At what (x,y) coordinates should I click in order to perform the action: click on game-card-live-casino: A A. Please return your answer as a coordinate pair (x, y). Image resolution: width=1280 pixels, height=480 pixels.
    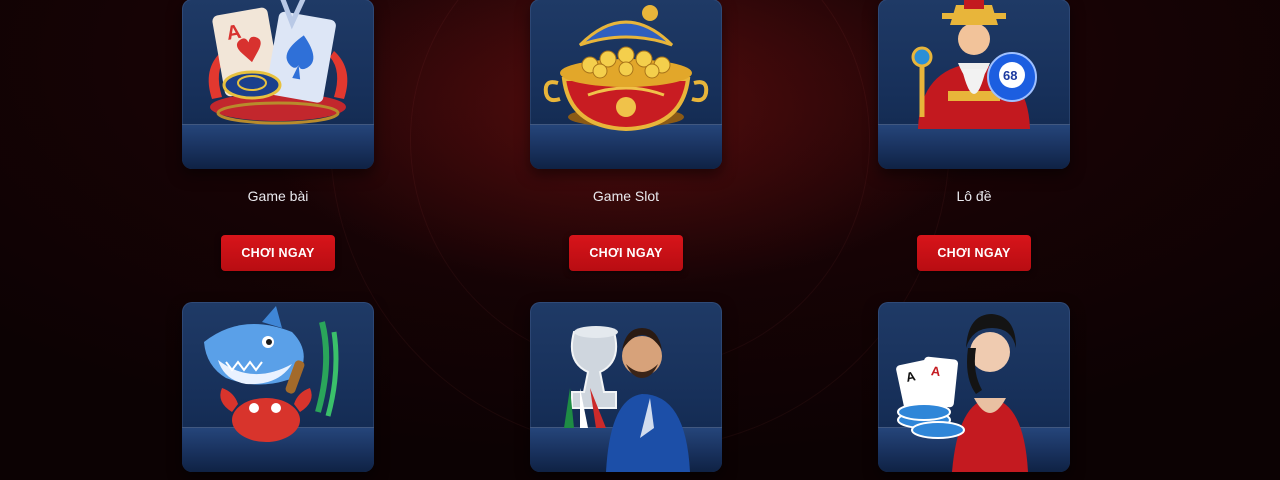
    Looking at the image, I should click on (974, 387).